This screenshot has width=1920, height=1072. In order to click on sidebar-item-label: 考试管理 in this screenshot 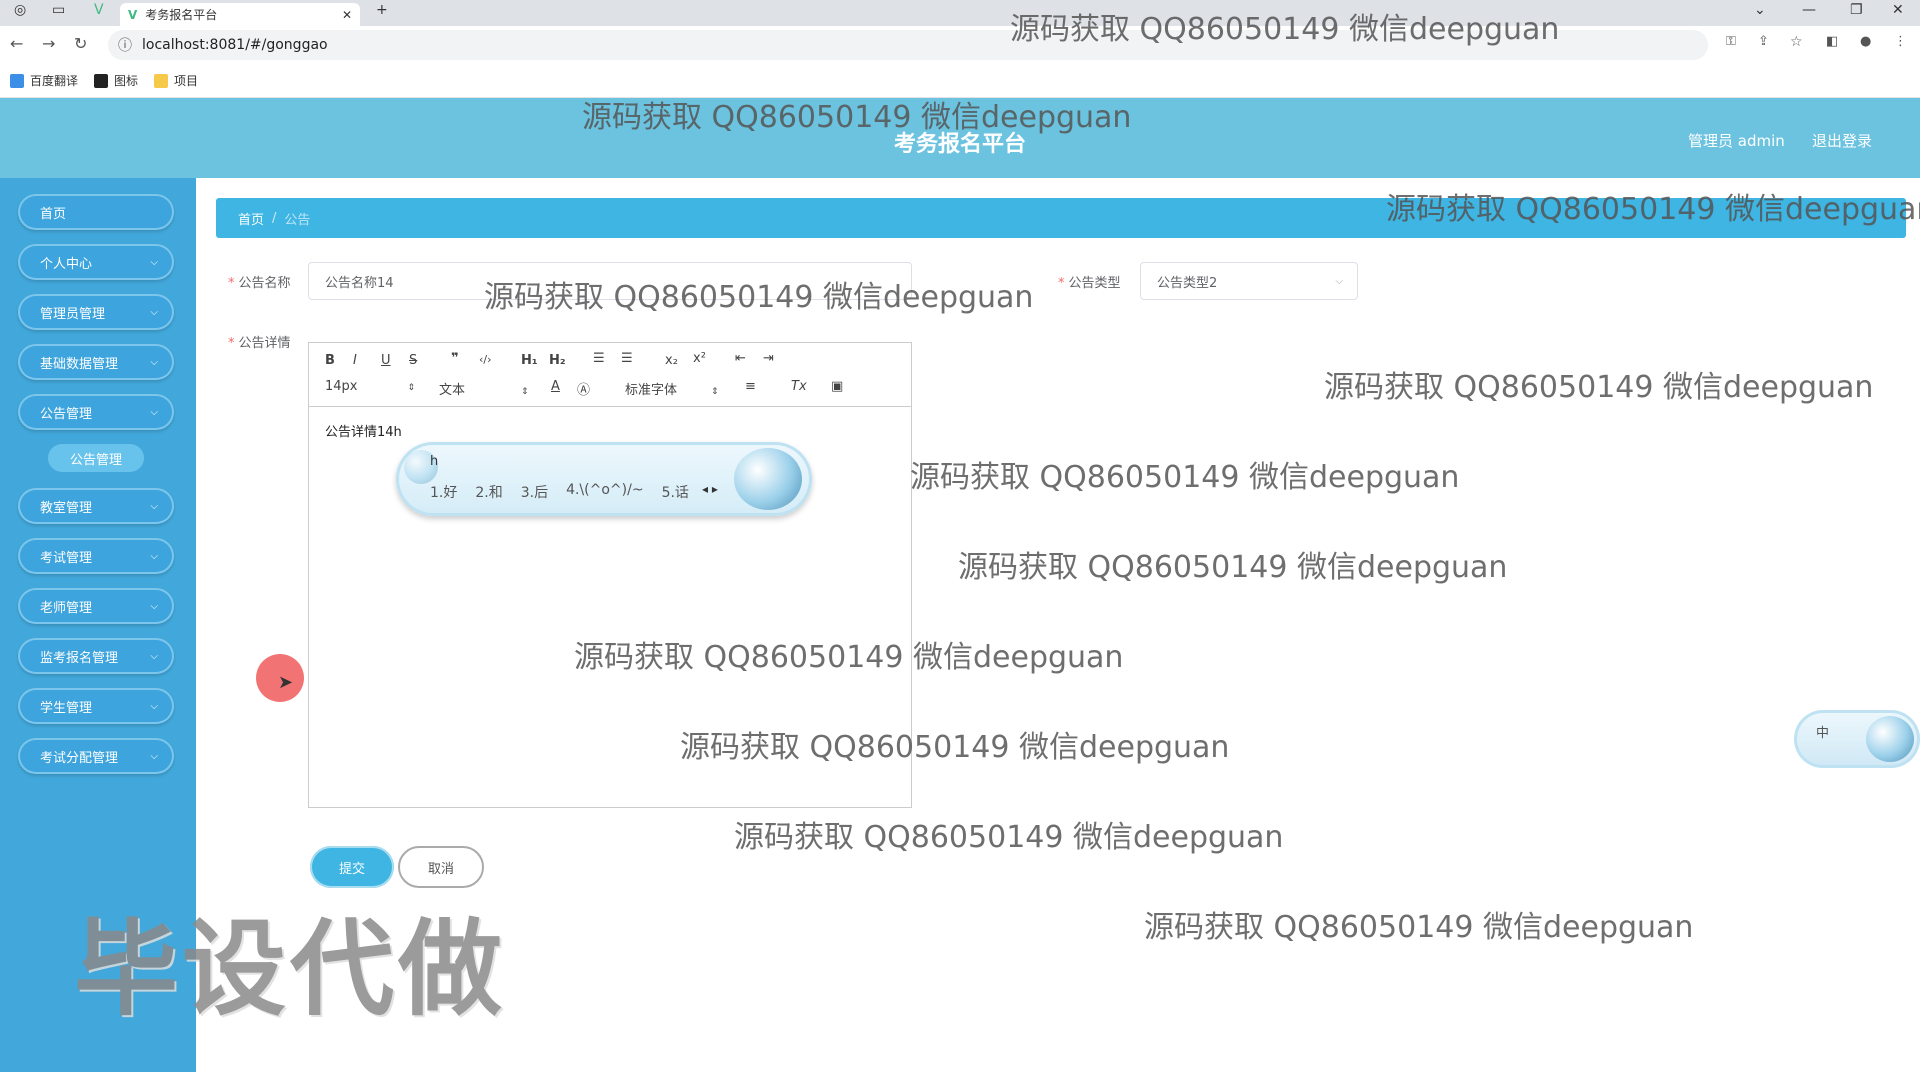, I will do `click(66, 558)`.